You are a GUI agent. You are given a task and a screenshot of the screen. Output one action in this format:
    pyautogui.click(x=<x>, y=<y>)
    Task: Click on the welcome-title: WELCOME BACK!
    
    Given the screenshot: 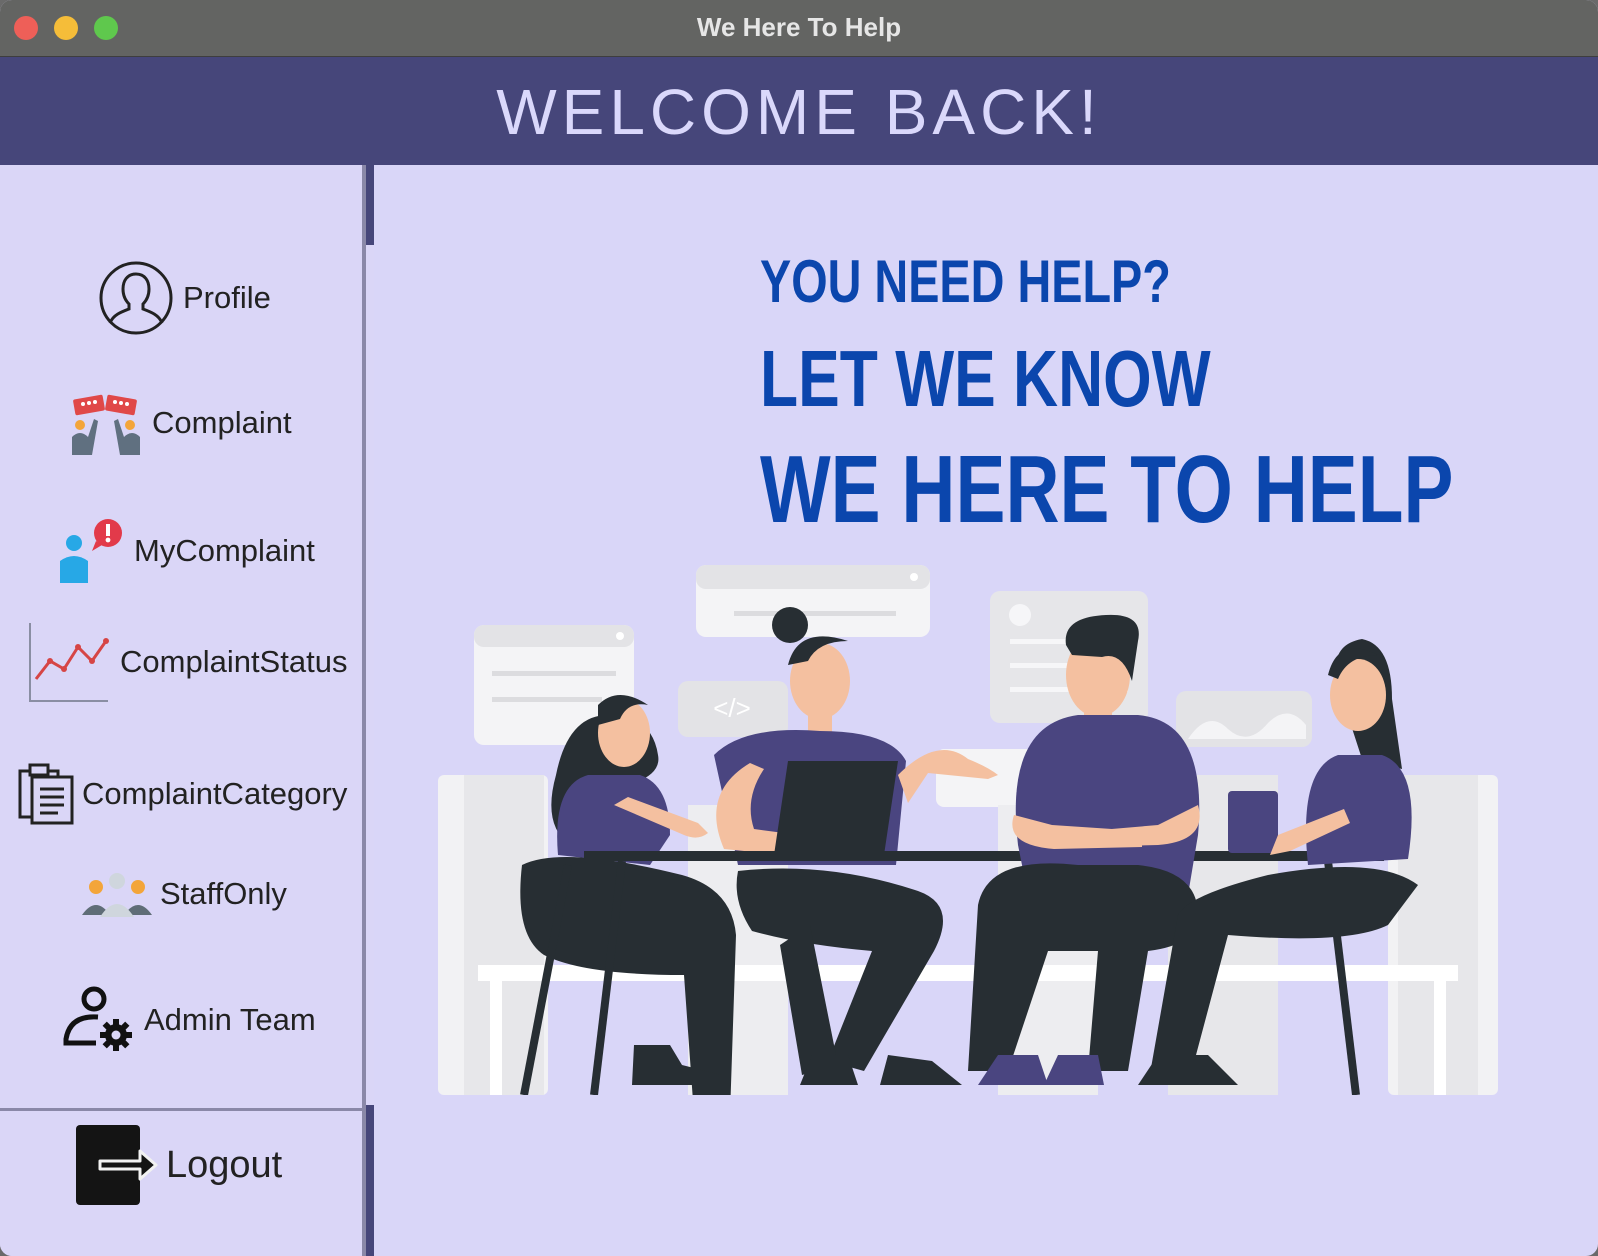 What is the action you would take?
    pyautogui.click(x=799, y=112)
    